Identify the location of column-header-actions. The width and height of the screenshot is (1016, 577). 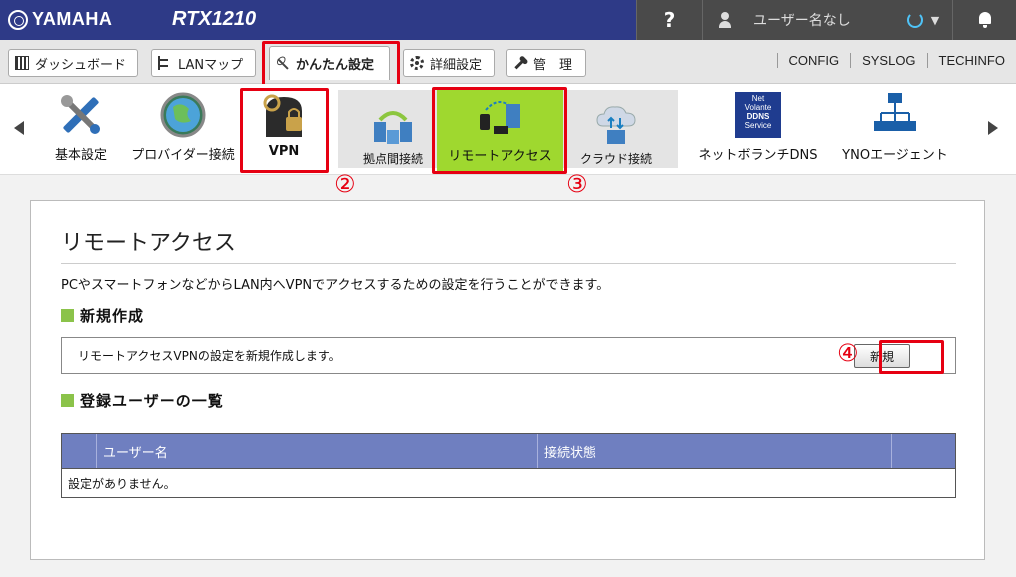
(923, 451).